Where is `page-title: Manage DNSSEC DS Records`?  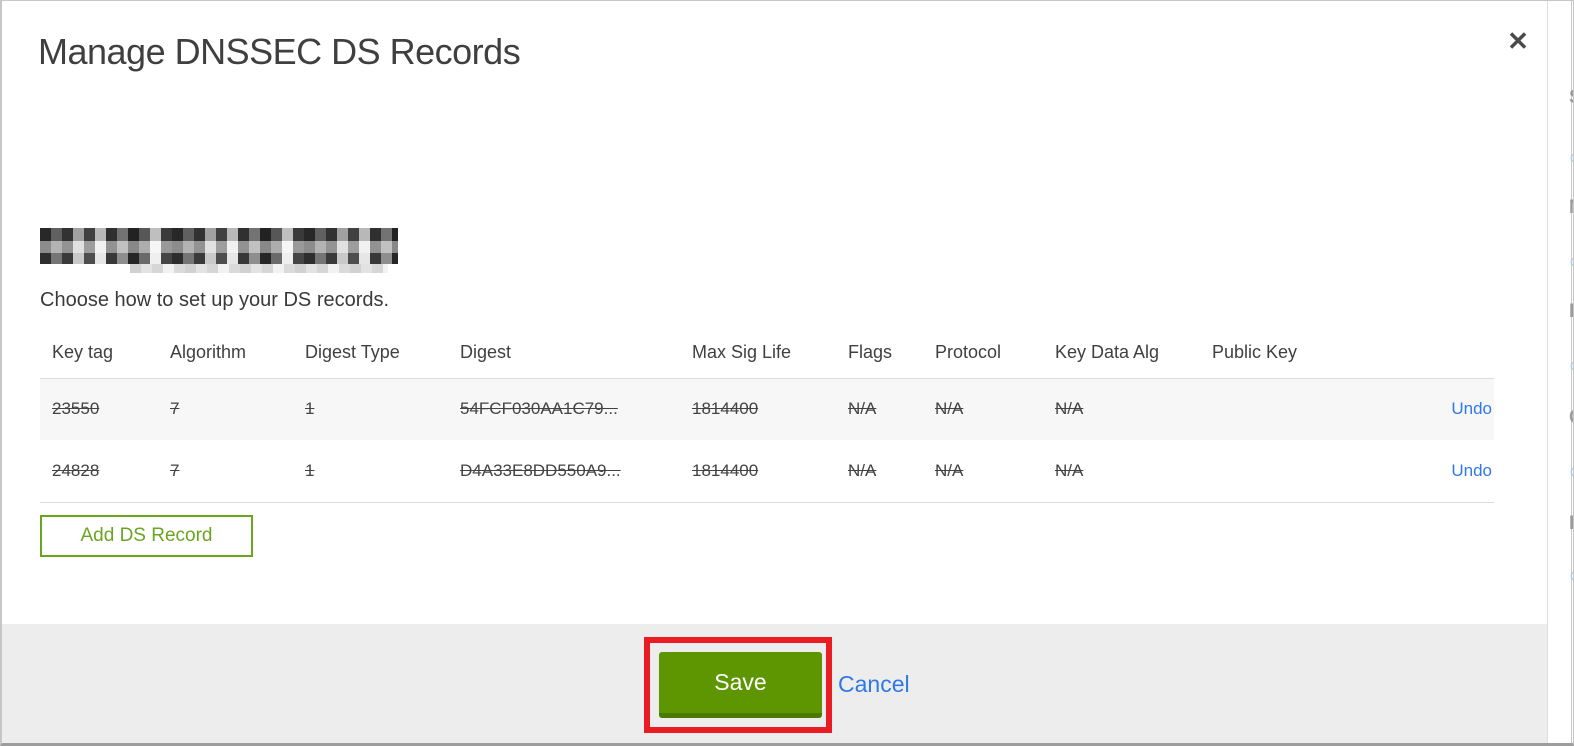
page-title: Manage DNSSEC DS Records is located at coordinates (279, 51).